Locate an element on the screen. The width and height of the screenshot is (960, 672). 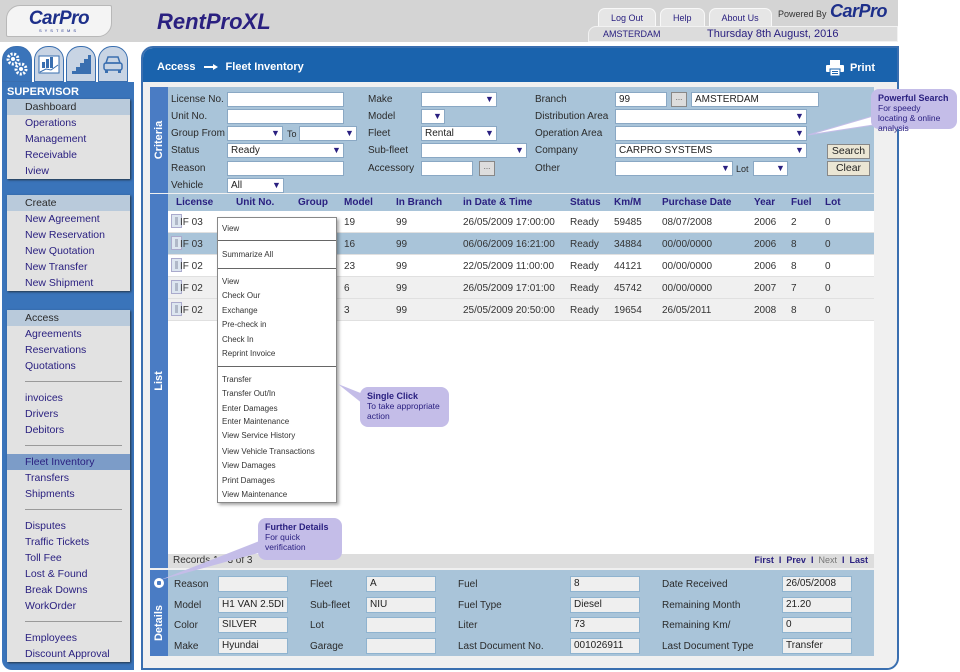
accessory-input is located at coordinates (447, 168).